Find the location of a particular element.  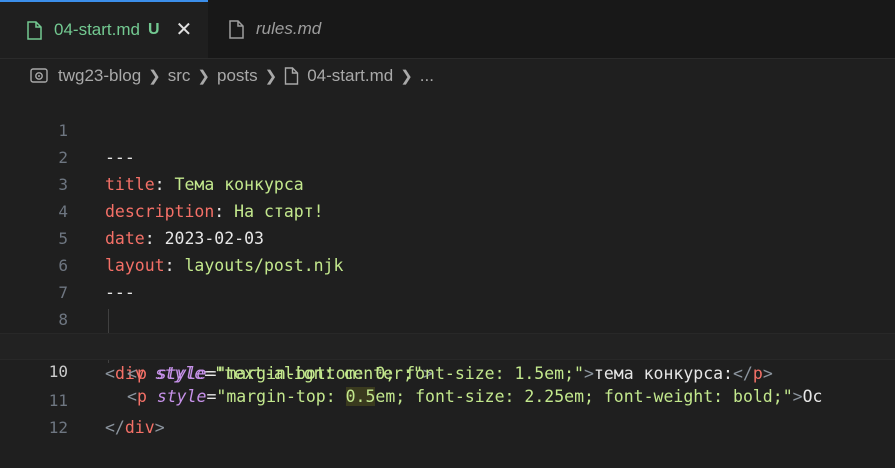

tab-04-start: 04-start.md U ✕ is located at coordinates (104, 29).